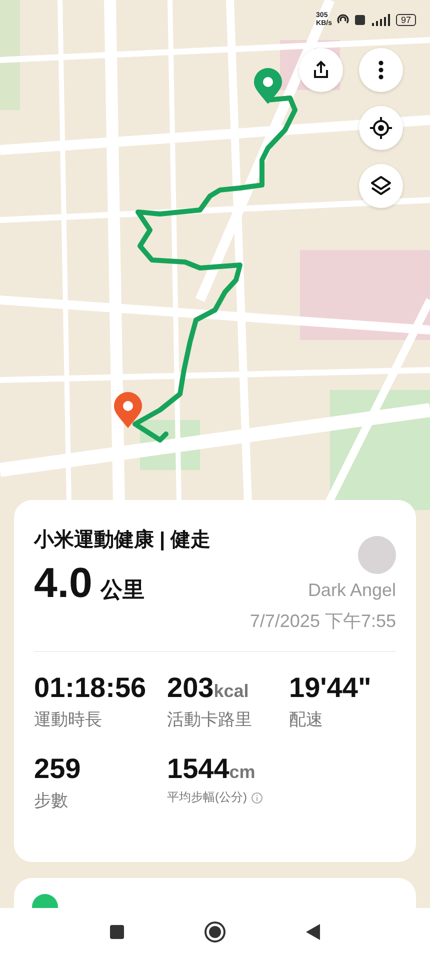 The width and height of the screenshot is (430, 956). Describe the element at coordinates (190, 687) in the screenshot. I see `stat-value: 203` at that location.